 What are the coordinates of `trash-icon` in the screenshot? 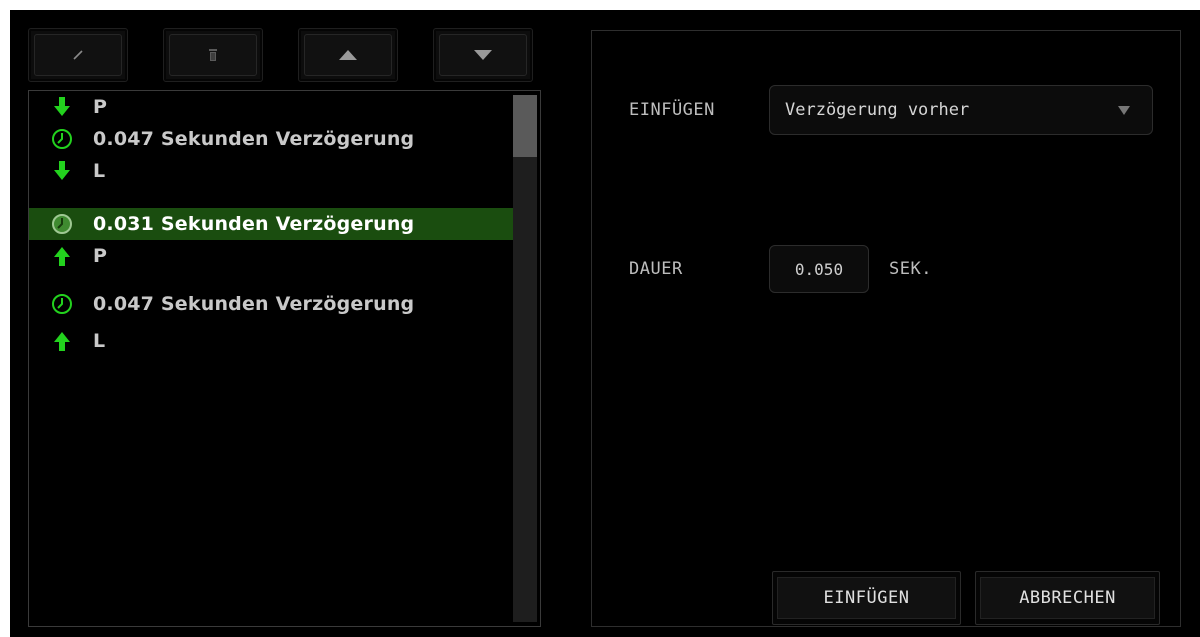 It's located at (213, 55).